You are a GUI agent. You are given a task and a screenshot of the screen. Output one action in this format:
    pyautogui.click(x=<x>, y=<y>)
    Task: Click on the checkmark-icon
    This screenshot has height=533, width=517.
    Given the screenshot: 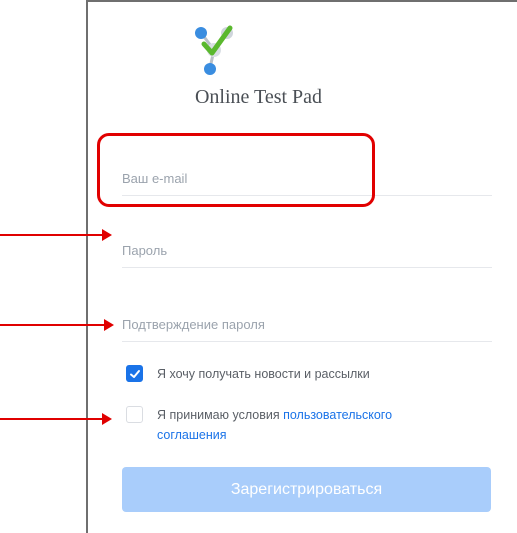 What is the action you would take?
    pyautogui.click(x=134, y=373)
    